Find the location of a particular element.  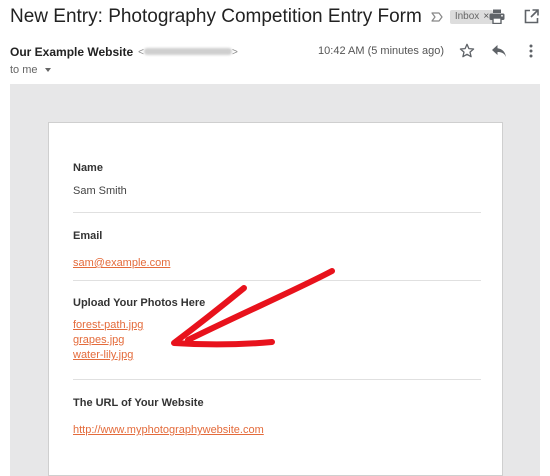

top-toolbar is located at coordinates (514, 16).